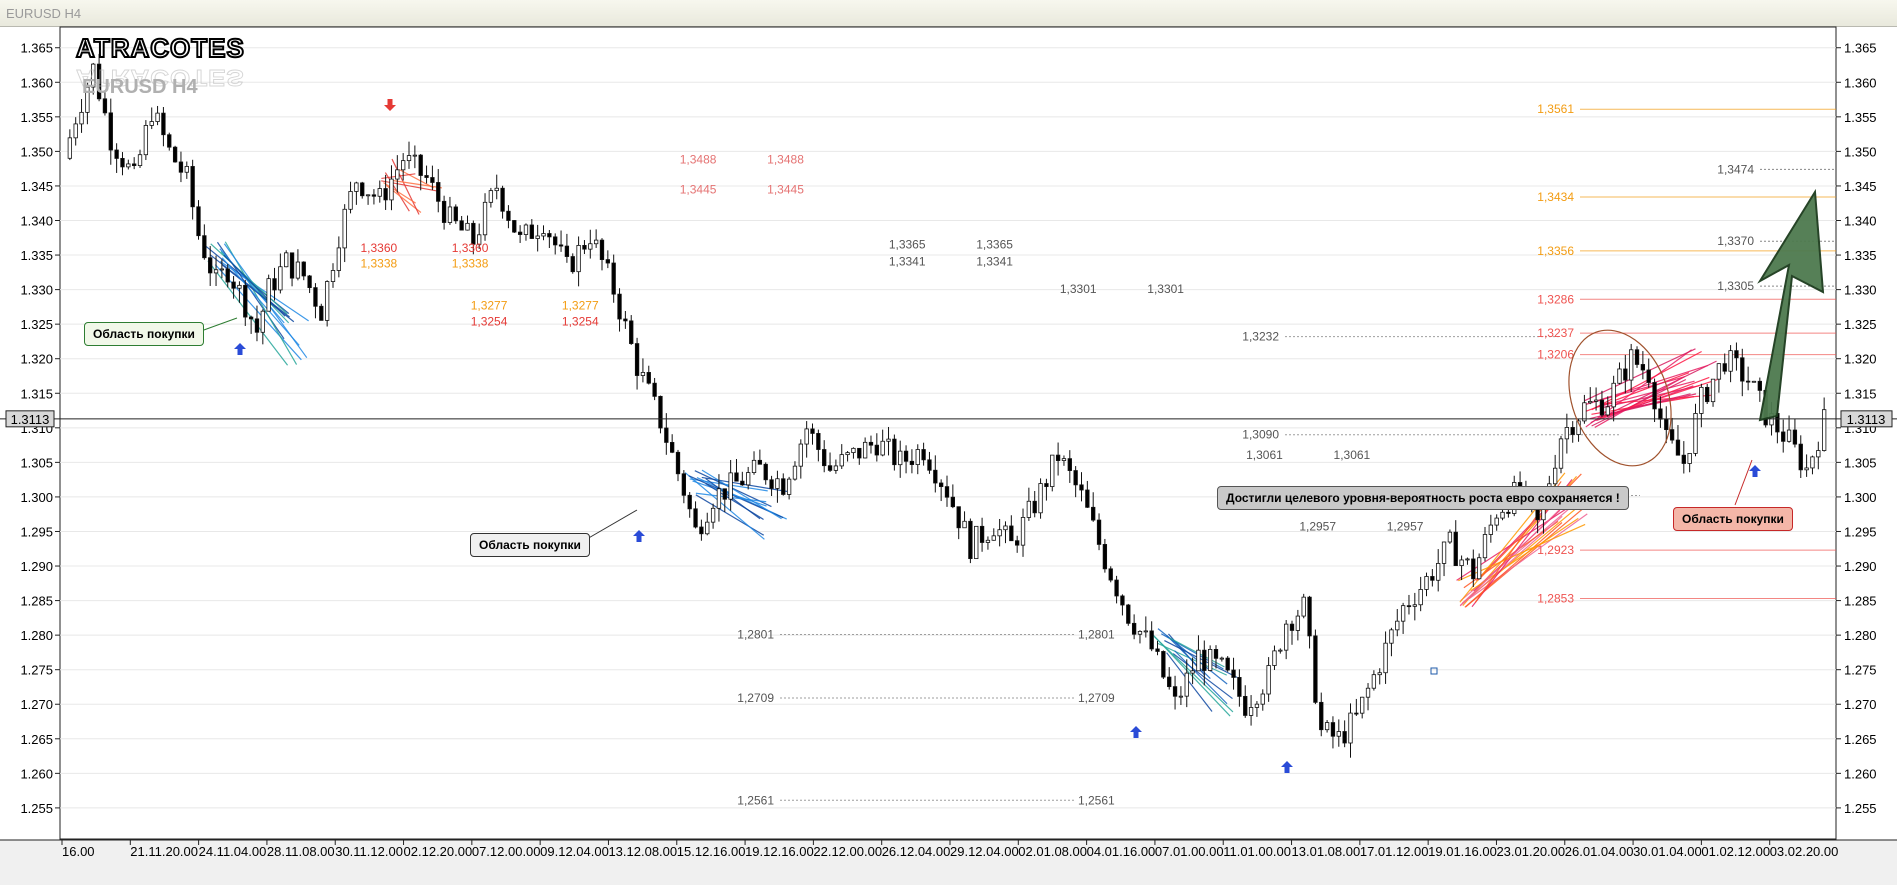 The width and height of the screenshot is (1897, 885). I want to click on level-label: 1,2561, so click(755, 800).